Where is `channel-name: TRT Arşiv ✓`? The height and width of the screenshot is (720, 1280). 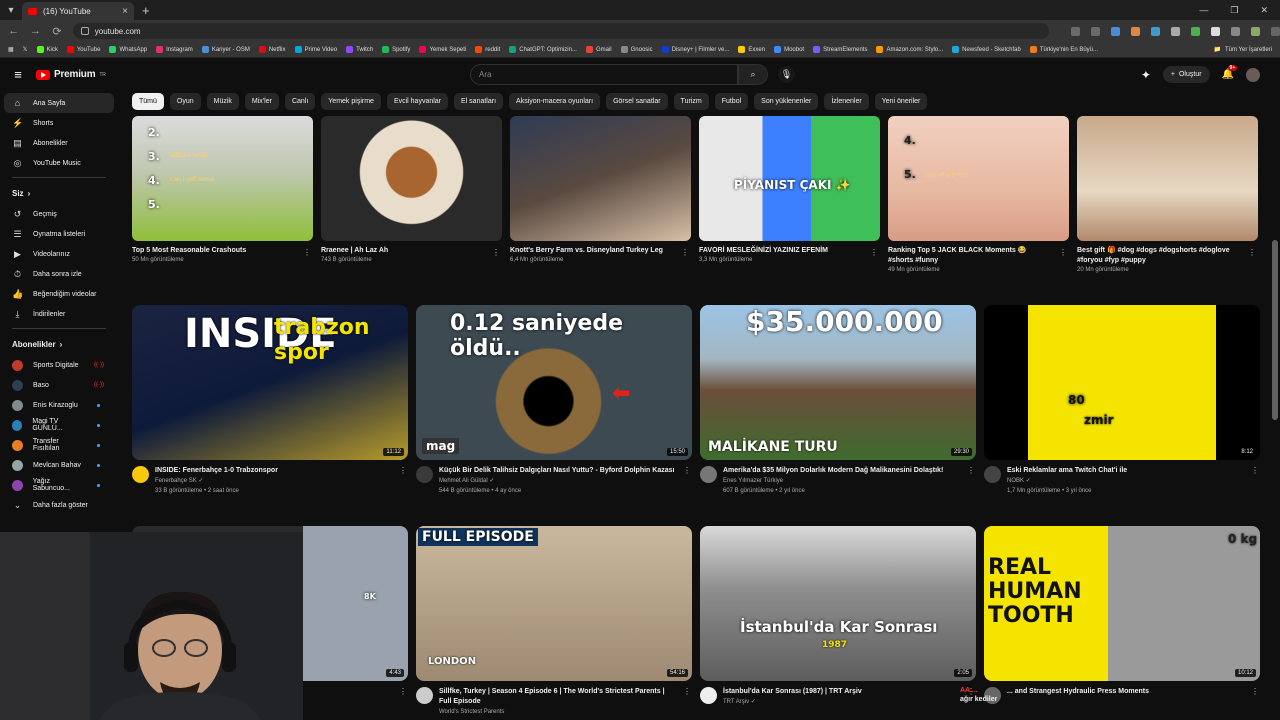 channel-name: TRT Arşiv ✓ is located at coordinates (841, 702).